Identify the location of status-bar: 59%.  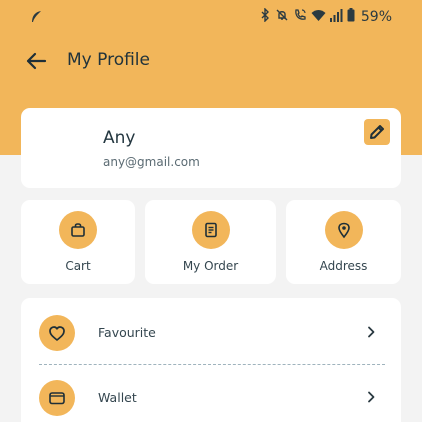
(211, 16).